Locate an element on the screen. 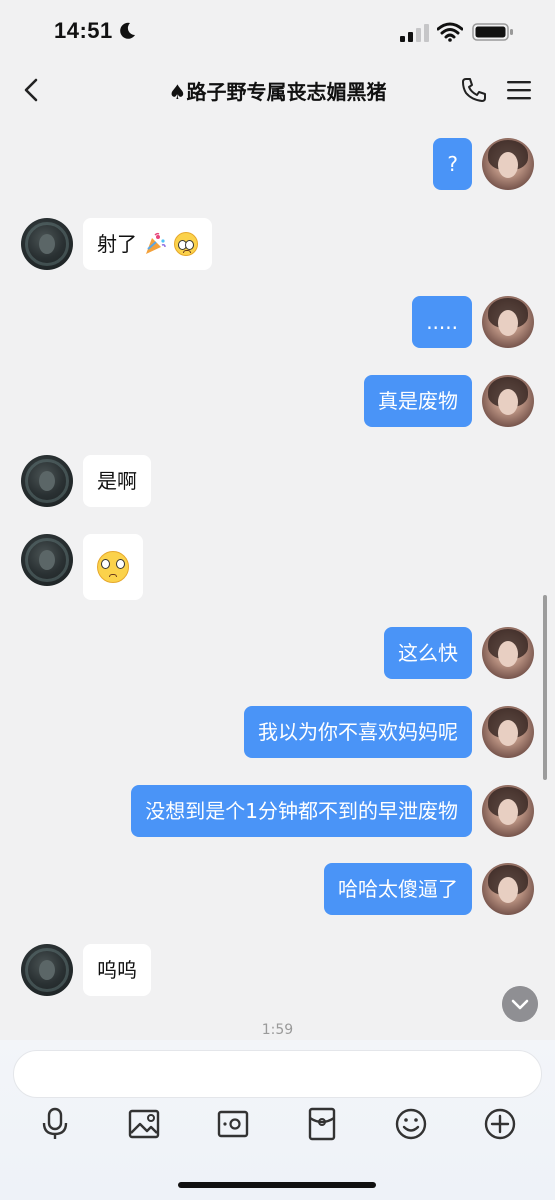 This screenshot has height=1200, width=555. message-bubble: 没想到是个1分钟都不到的早泄废物 is located at coordinates (301, 811).